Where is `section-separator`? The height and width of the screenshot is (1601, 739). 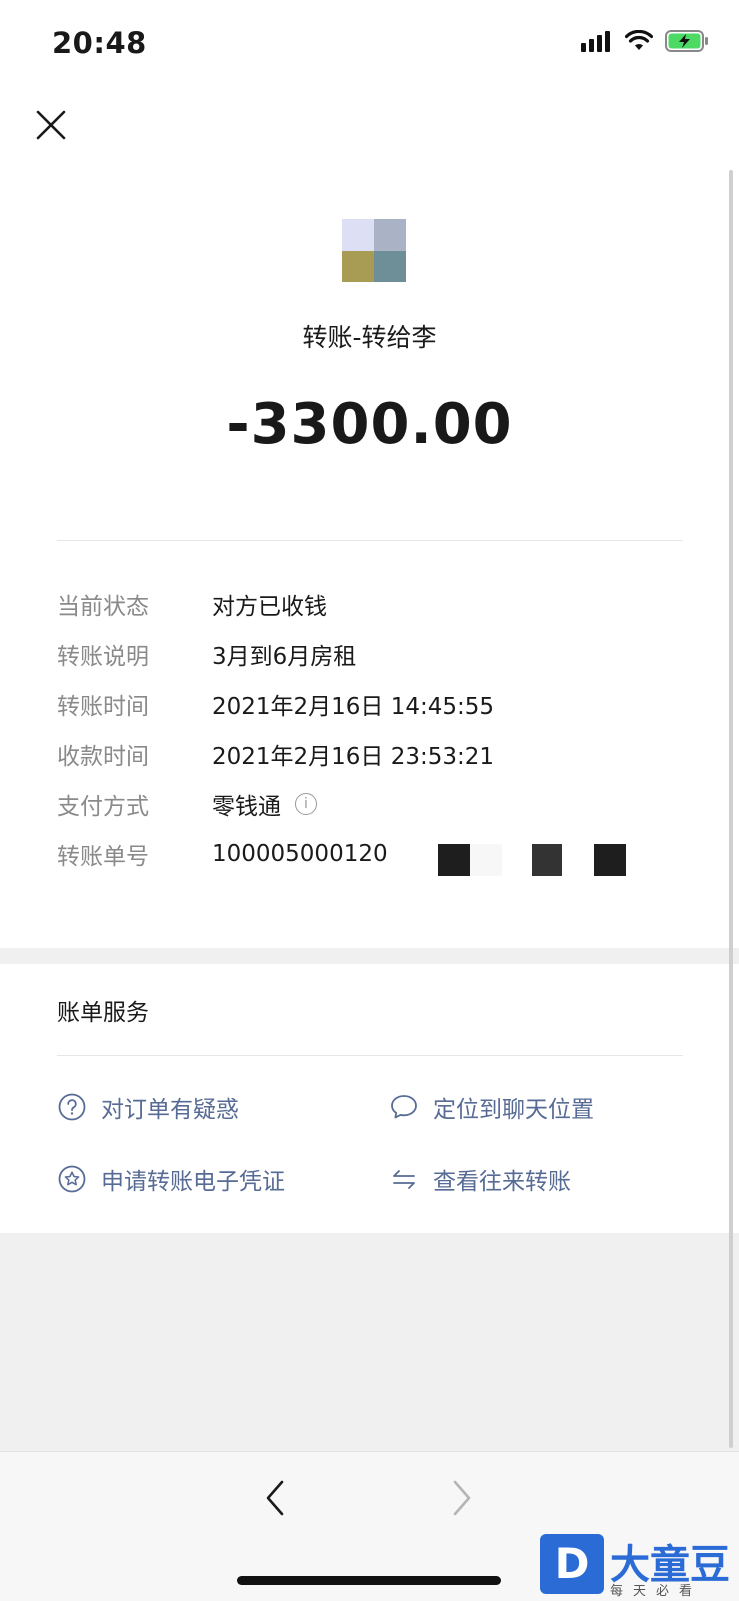
section-separator is located at coordinates (369, 956).